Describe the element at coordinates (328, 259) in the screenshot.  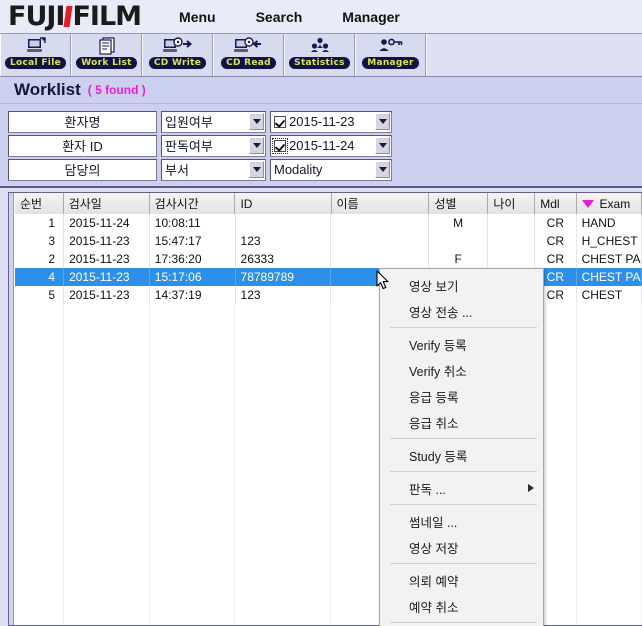
I see `table-row: 2 2015-11-23 17:36:20 26333 F CR CHEST PA` at that location.